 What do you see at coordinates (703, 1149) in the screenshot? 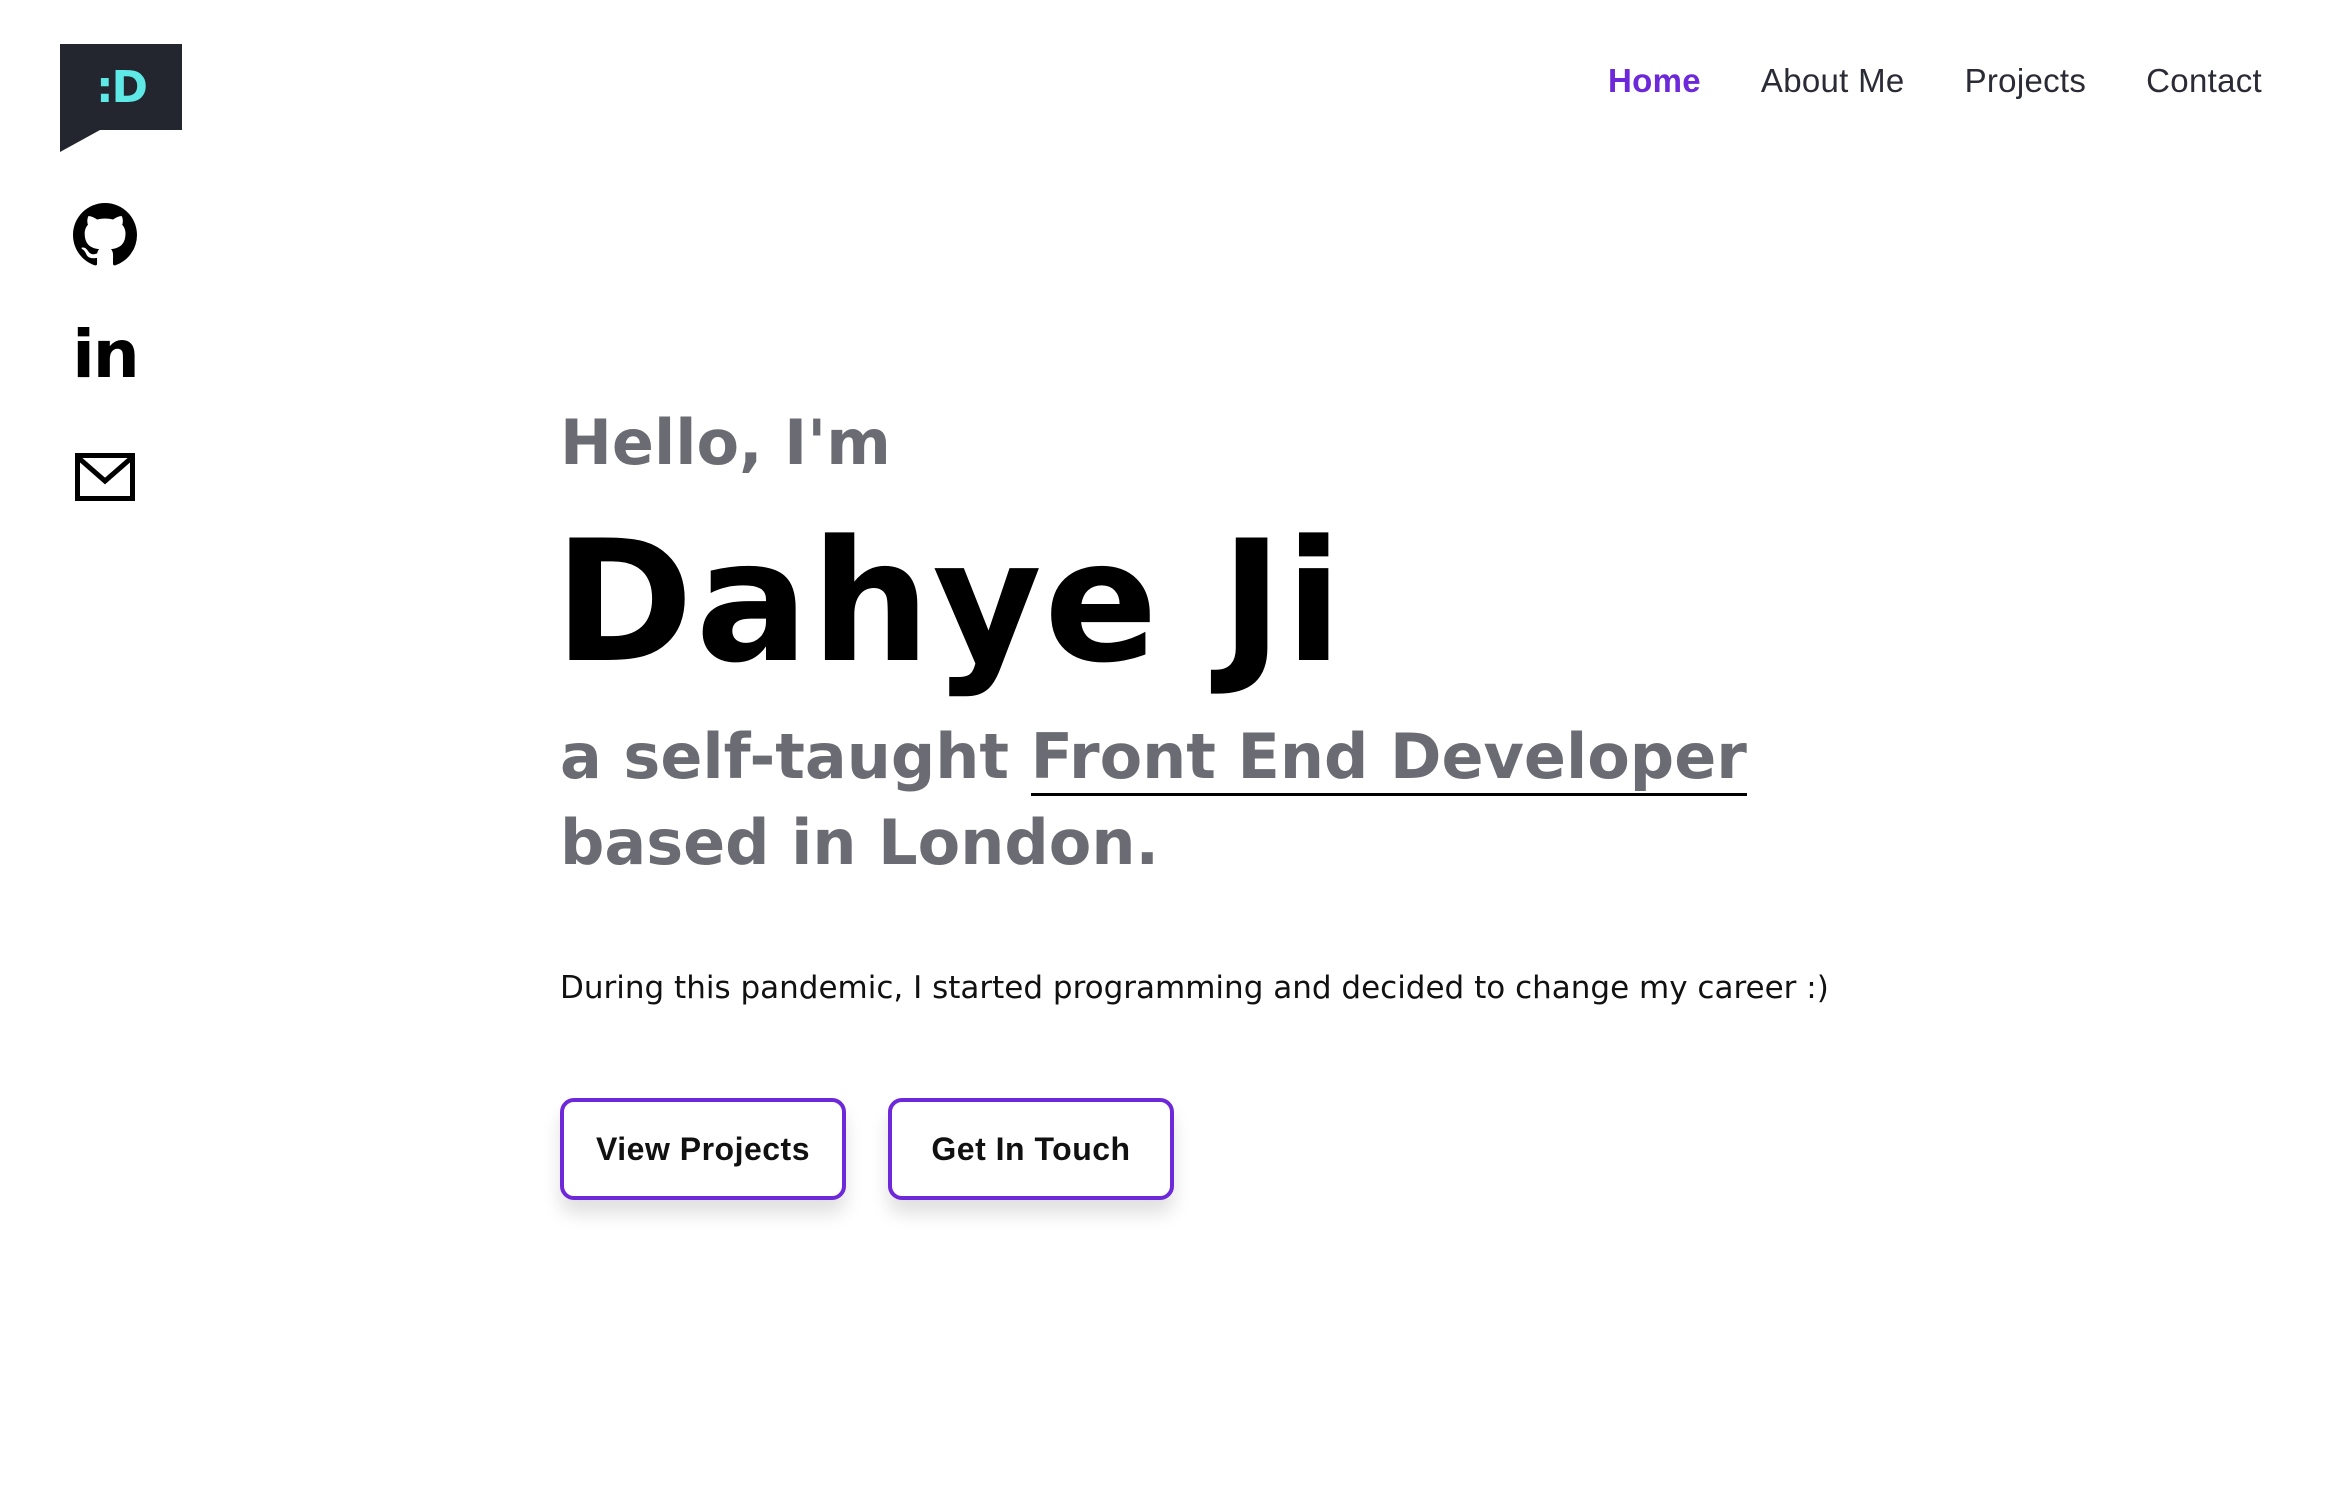
I see `view-projects-button: View Projects` at bounding box center [703, 1149].